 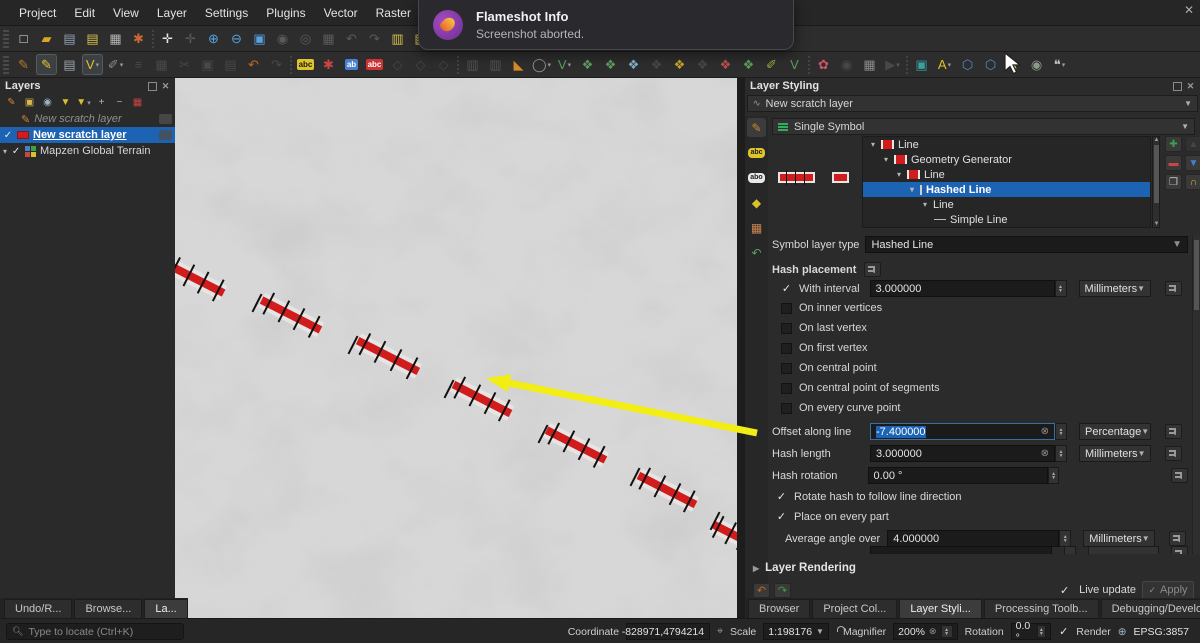 I want to click on zoom-to-selection-icon: ◉, so click(x=282, y=38).